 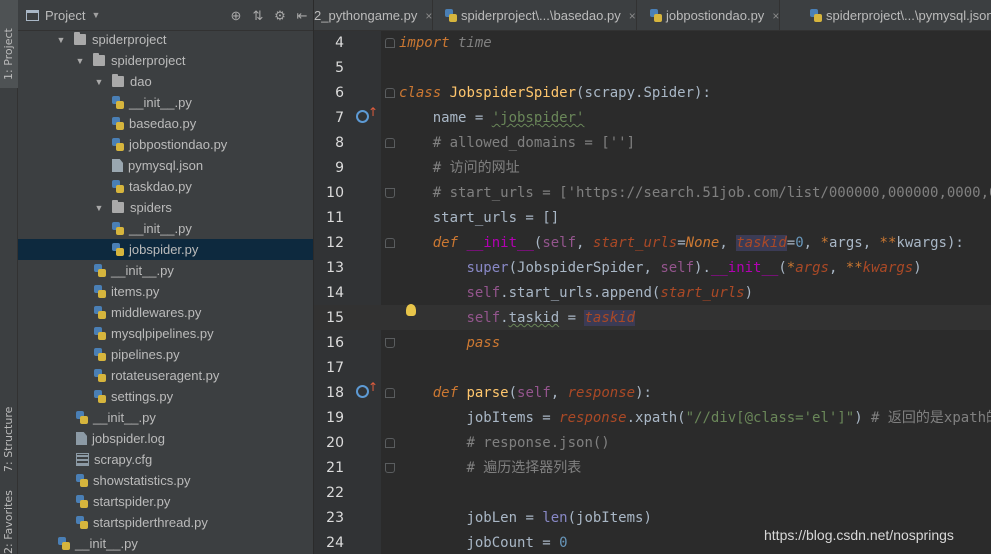 I want to click on editor-tab: 2_pythongame.py ×, so click(x=374, y=15).